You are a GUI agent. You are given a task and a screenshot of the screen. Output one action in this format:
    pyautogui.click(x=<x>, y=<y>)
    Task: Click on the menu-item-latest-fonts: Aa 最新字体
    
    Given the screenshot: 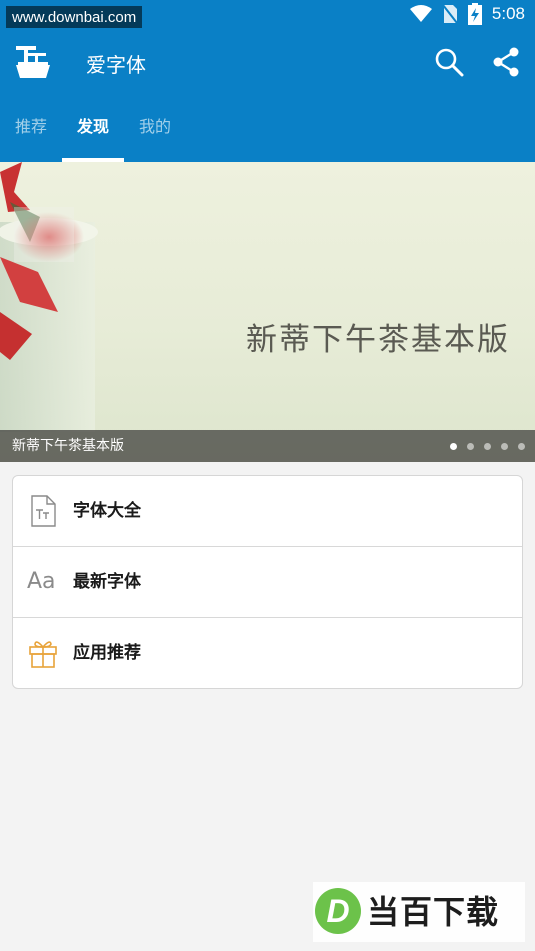 What is the action you would take?
    pyautogui.click(x=267, y=582)
    